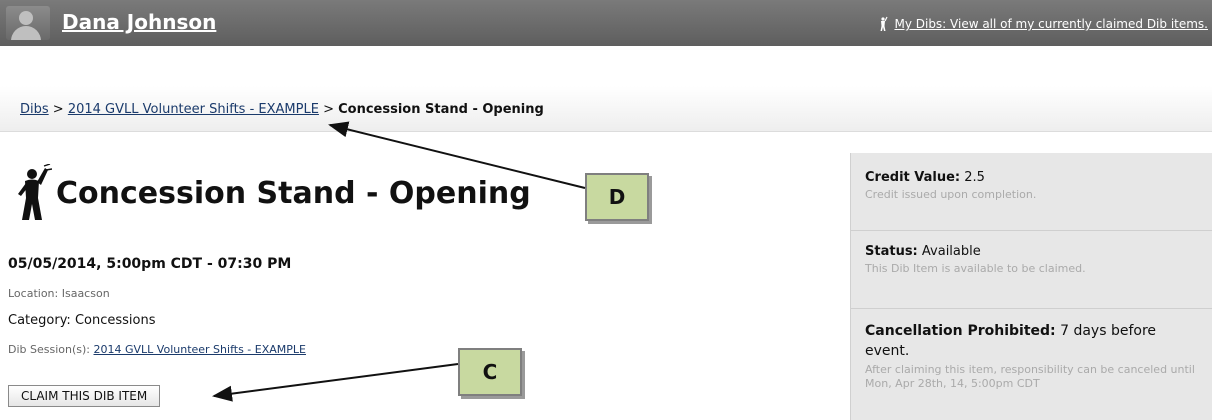 The width and height of the screenshot is (1212, 420). I want to click on status-value: Available, so click(949, 251).